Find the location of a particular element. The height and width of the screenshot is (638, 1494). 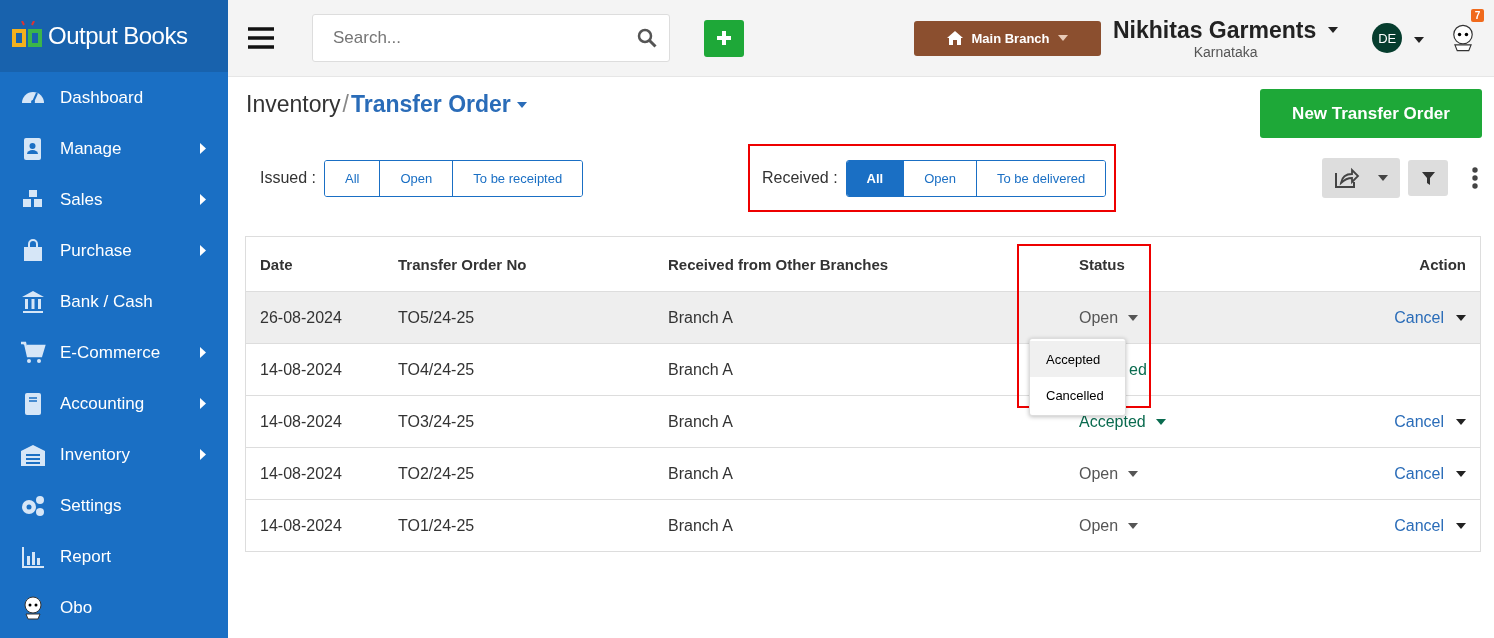

breadcrumb-link: Inventory is located at coordinates (293, 104).